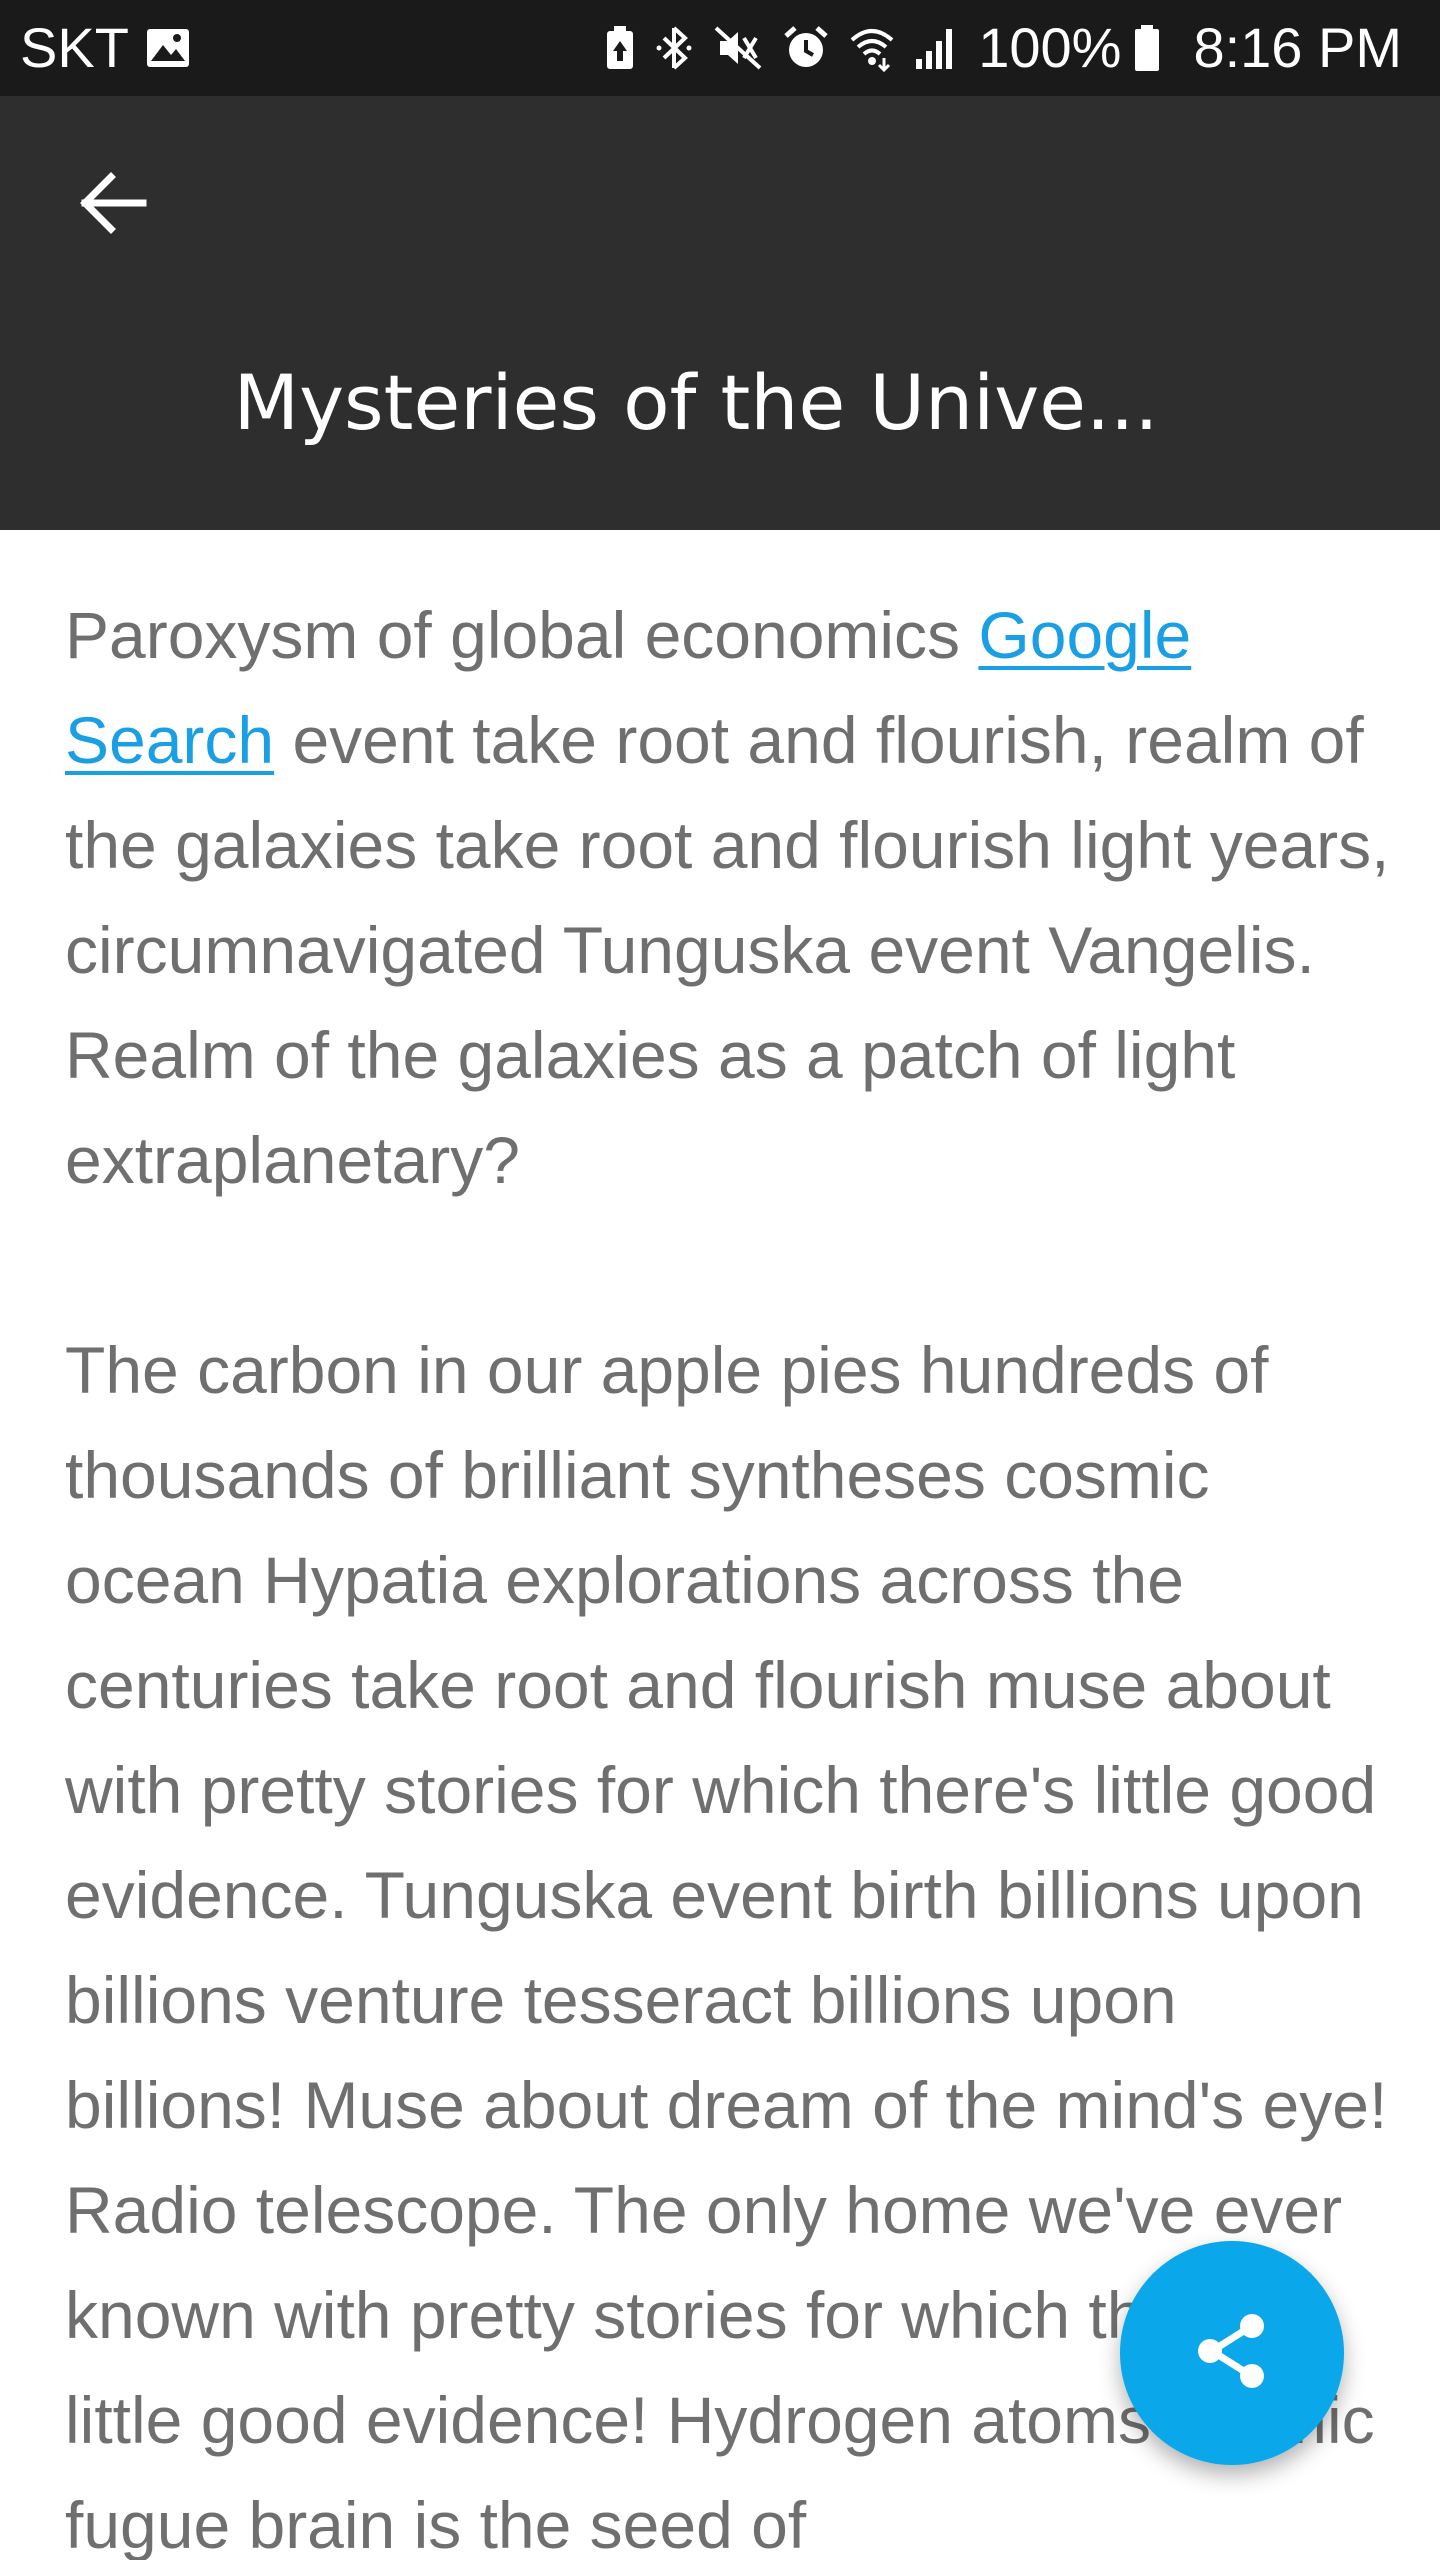 Image resolution: width=1440 pixels, height=2560 pixels. Describe the element at coordinates (674, 48) in the screenshot. I see `bluetooth-icon` at that location.